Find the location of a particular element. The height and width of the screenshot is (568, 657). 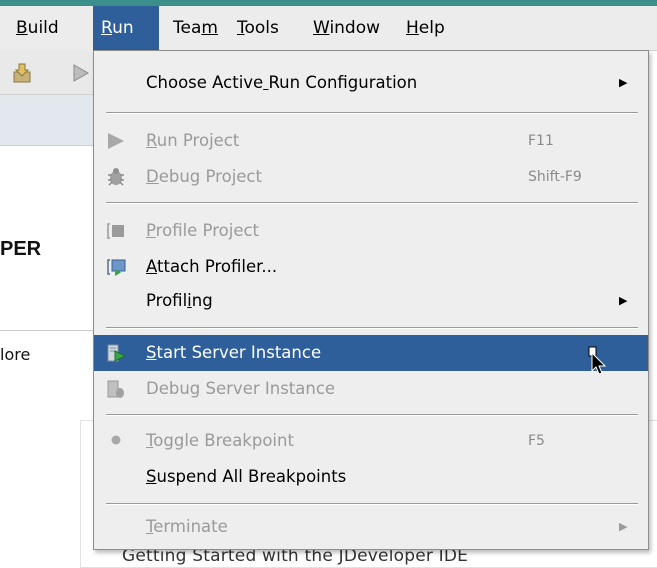

menu-item-label: Profiling is located at coordinates (179, 300).